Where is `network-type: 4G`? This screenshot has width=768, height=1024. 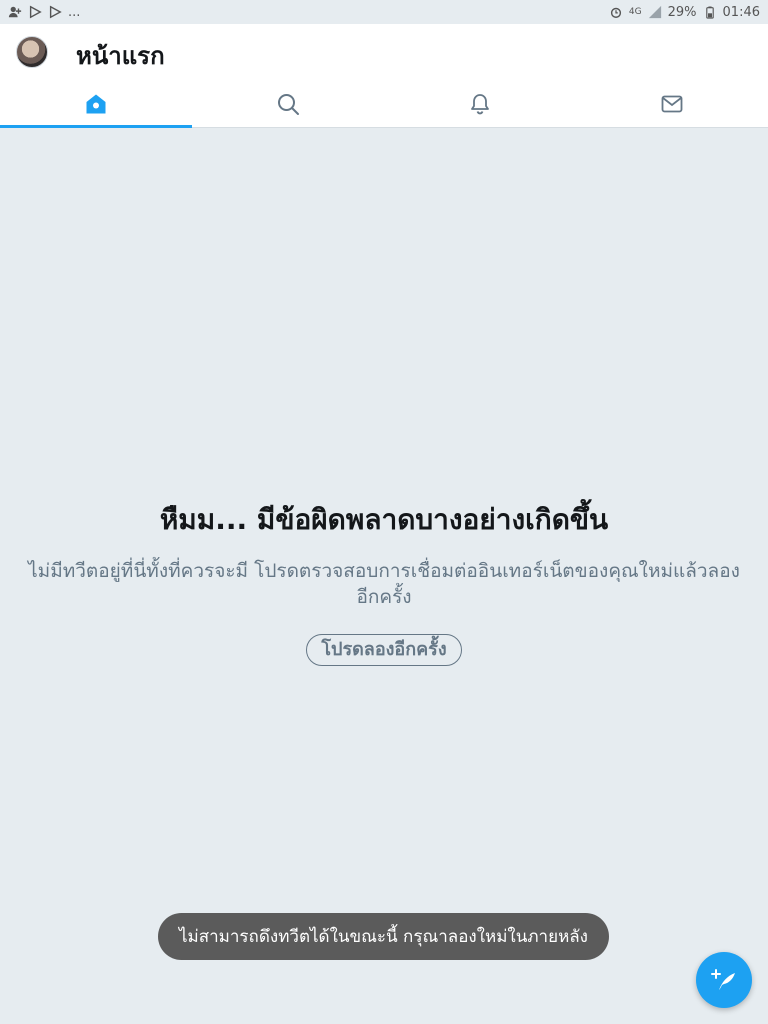
network-type: 4G is located at coordinates (635, 12).